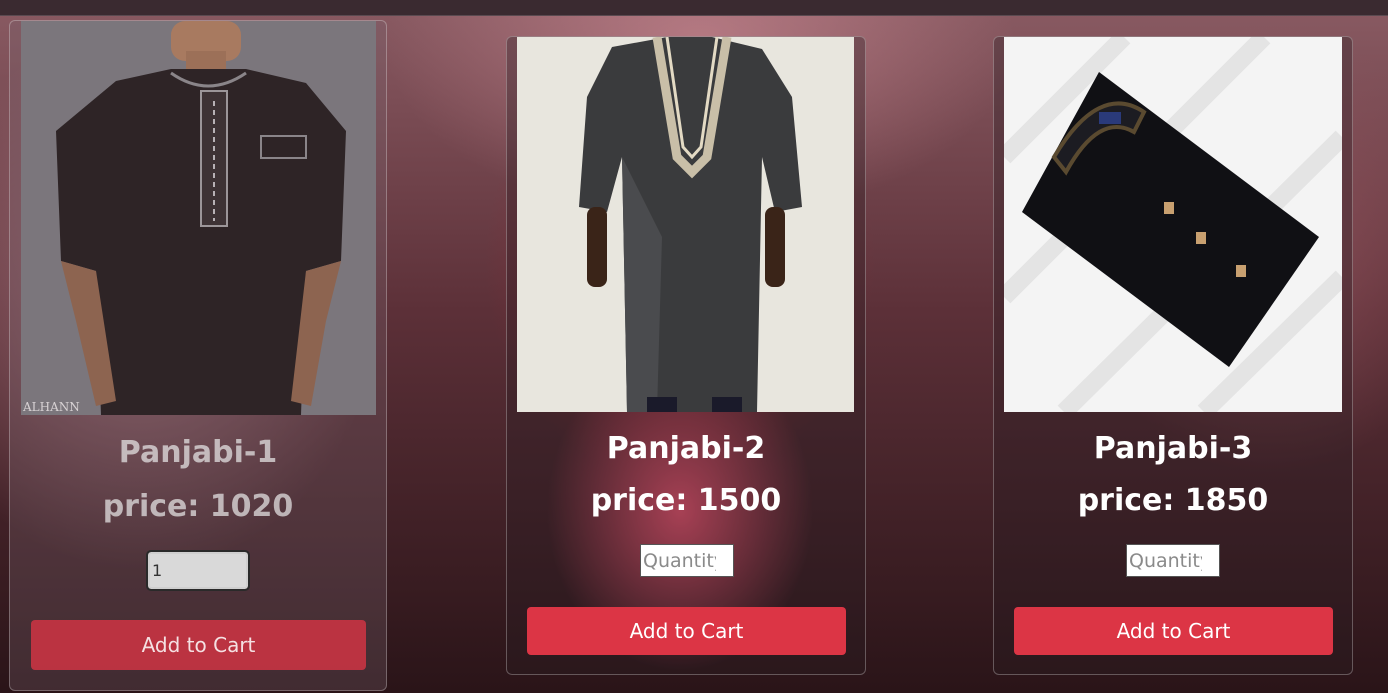  I want to click on product-name-2: Panjabi-2, so click(686, 448).